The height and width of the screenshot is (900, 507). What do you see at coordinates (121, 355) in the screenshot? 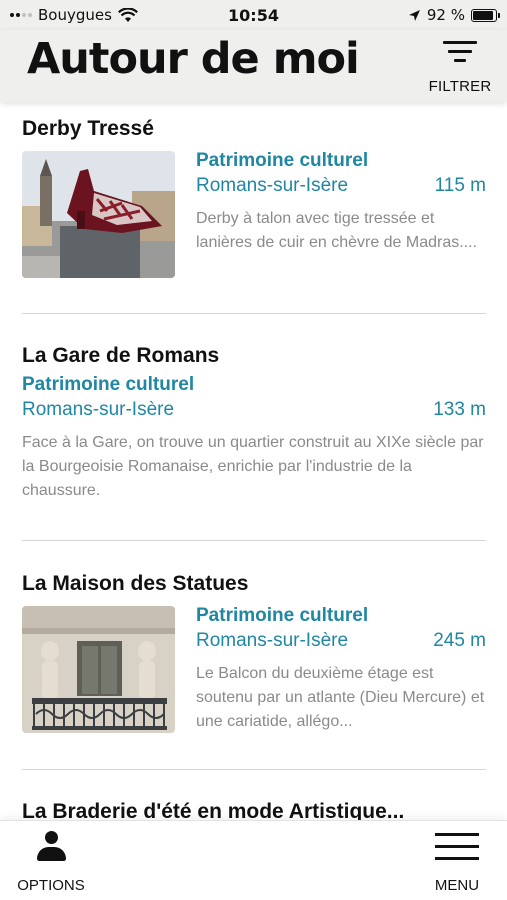
I see `item-title: La Gare de Romans` at bounding box center [121, 355].